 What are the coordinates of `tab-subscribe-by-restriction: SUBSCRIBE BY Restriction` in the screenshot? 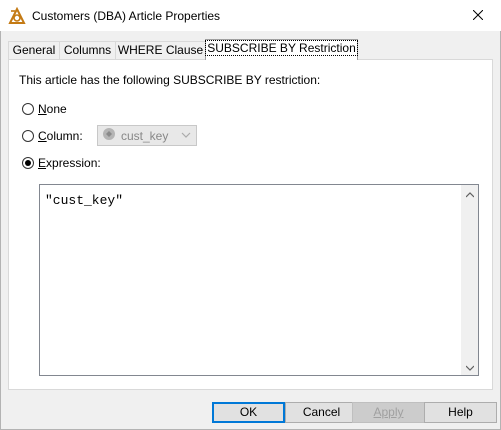 It's located at (281, 49).